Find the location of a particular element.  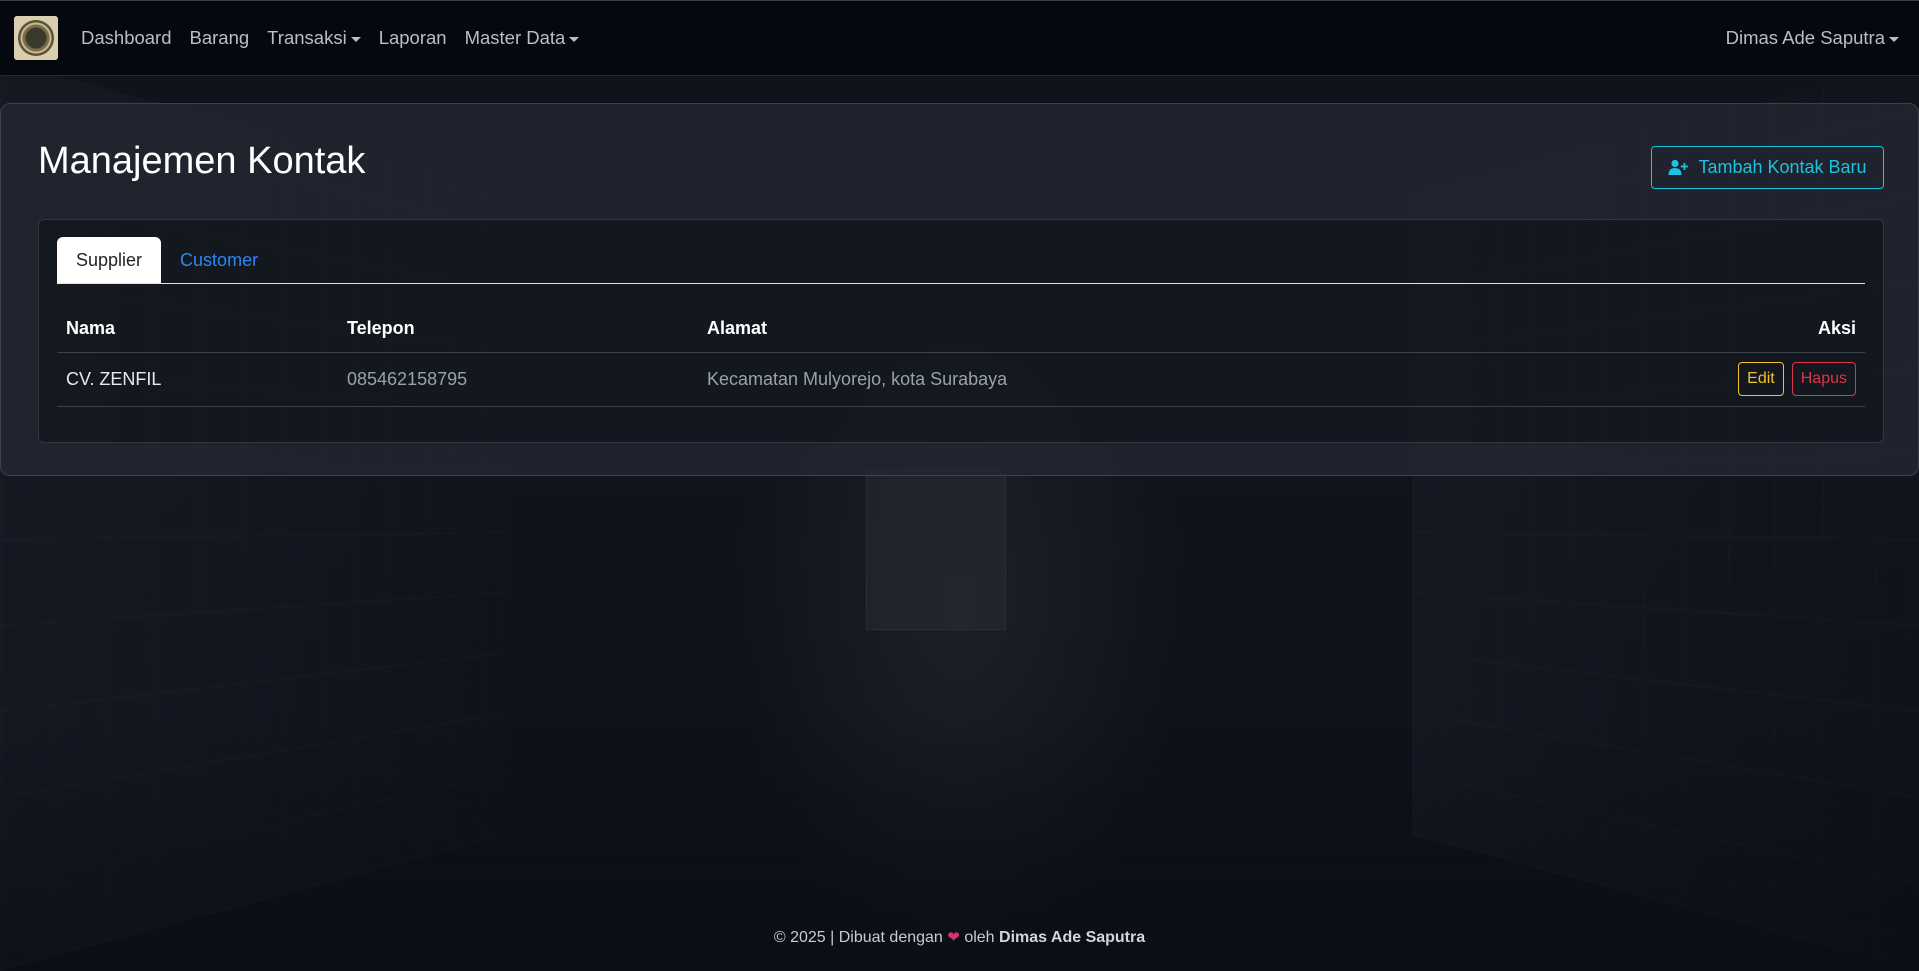

cell-alamat: Kecamatan Mulyorejo, kota Surabaya is located at coordinates (1128, 379).